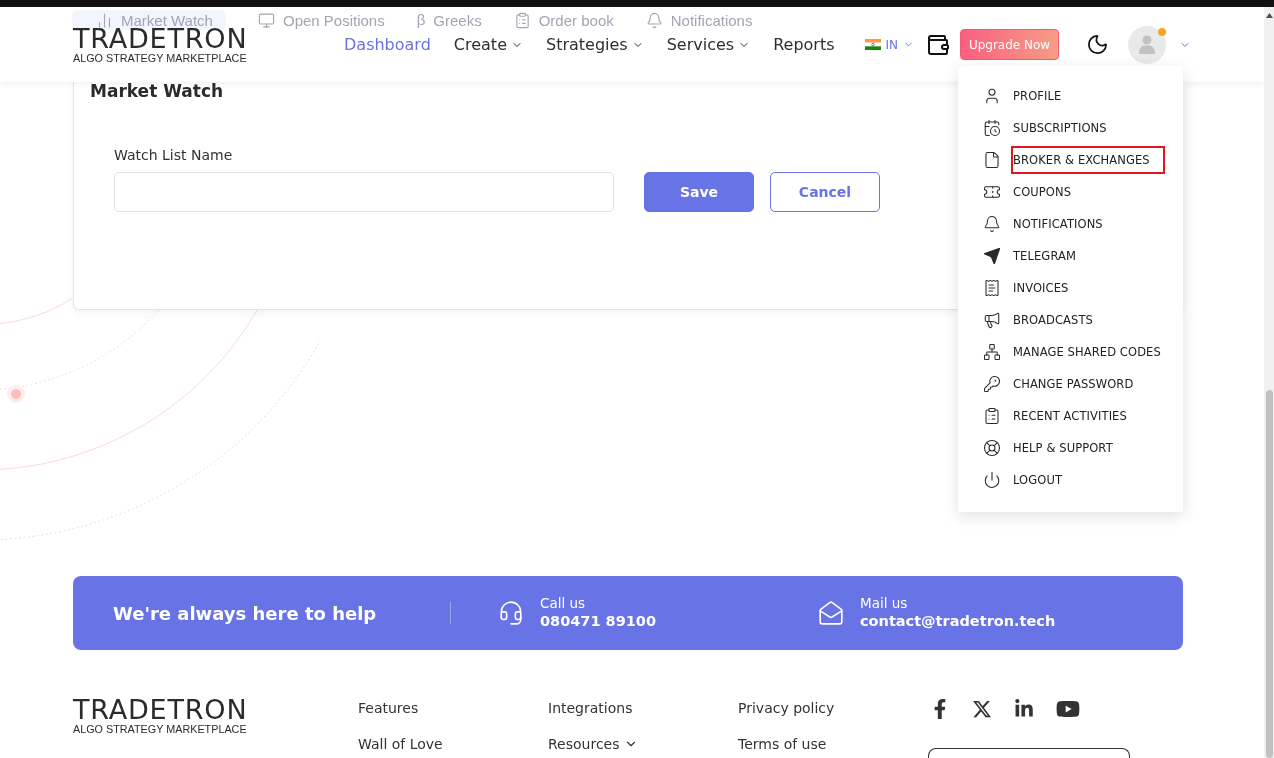 The width and height of the screenshot is (1274, 758). What do you see at coordinates (364, 192) in the screenshot?
I see `input-field` at bounding box center [364, 192].